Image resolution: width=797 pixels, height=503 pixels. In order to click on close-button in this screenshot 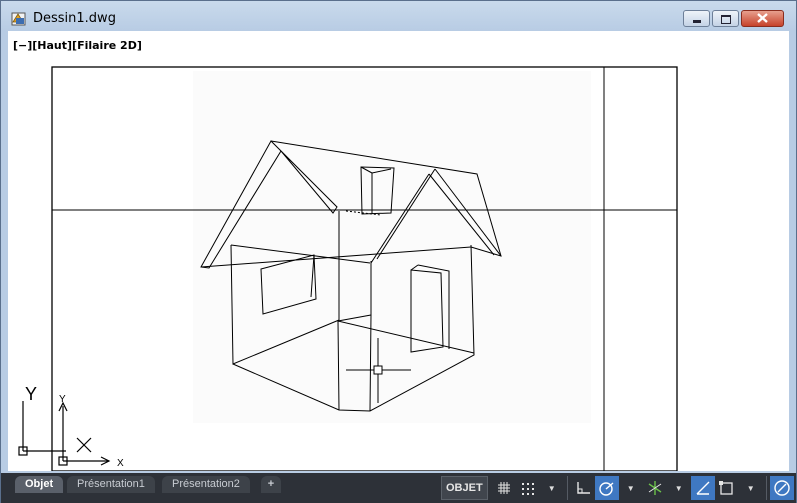, I will do `click(762, 18)`.